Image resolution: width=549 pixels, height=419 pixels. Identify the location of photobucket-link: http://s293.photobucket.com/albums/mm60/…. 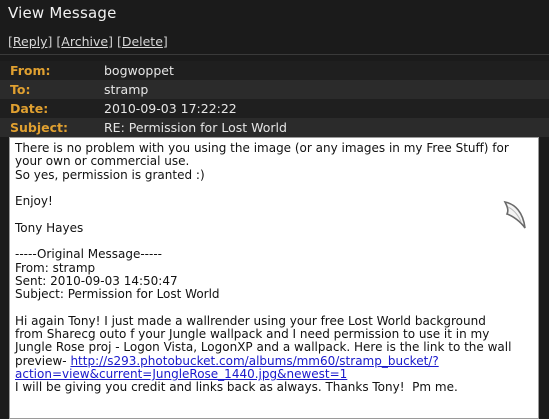
(227, 367).